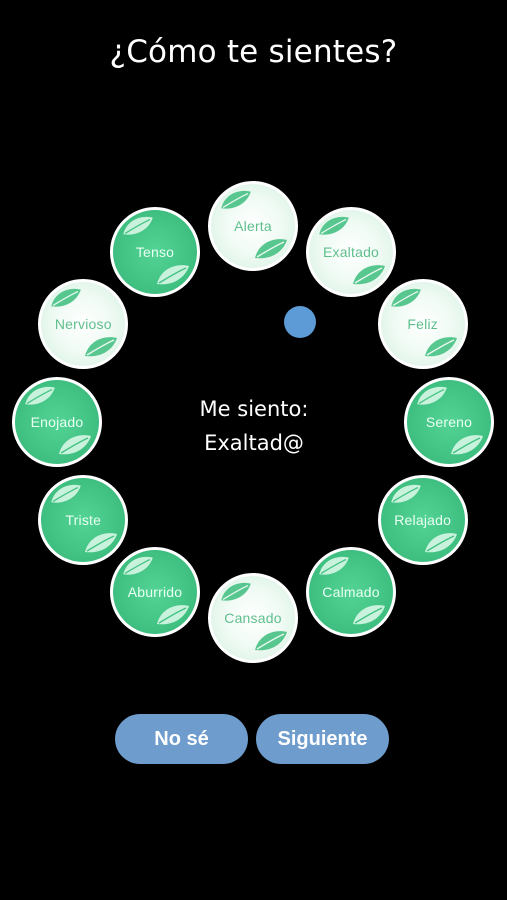 The height and width of the screenshot is (900, 507). I want to click on emotion-label: Tenso, so click(155, 252).